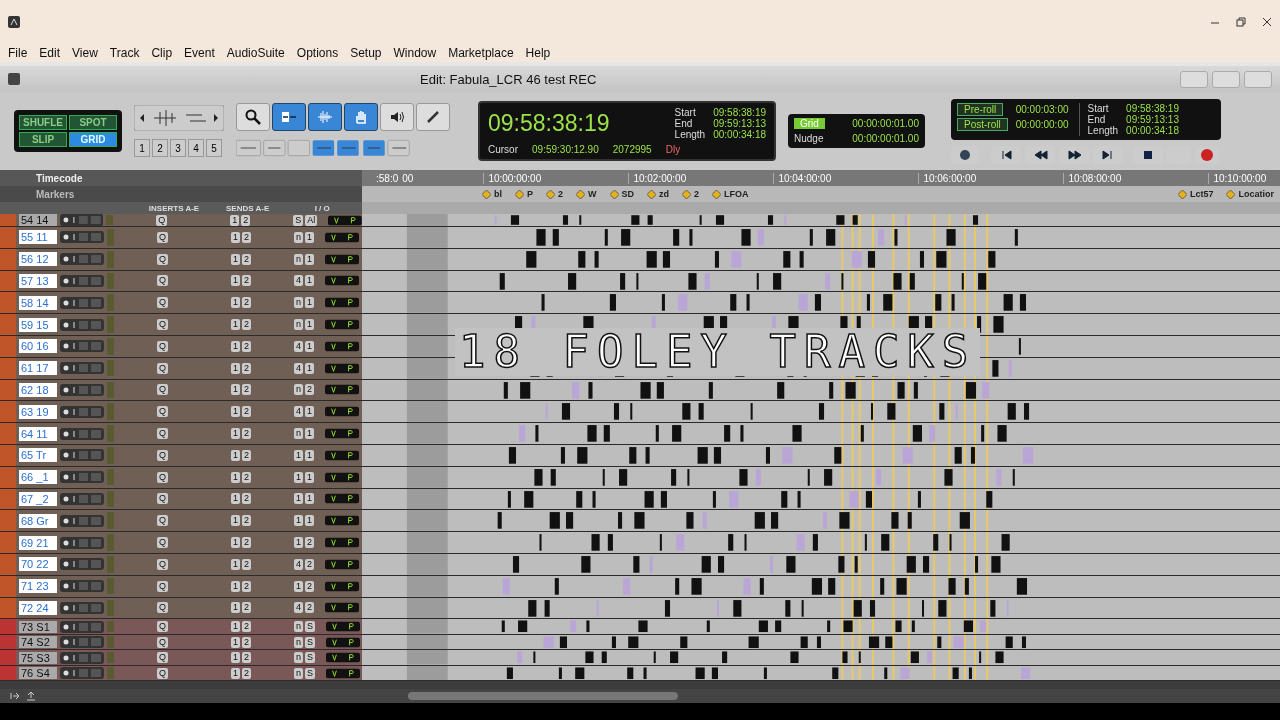 This screenshot has height=720, width=1280. I want to click on track-name: 62 18, so click(38, 389).